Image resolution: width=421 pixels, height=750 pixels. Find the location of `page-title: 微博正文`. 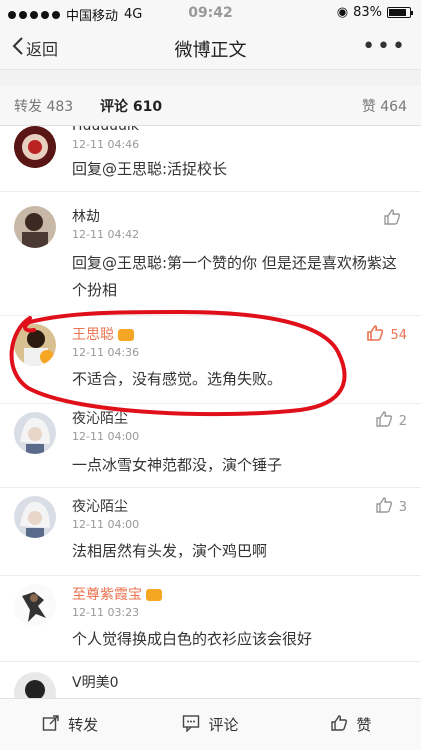

page-title: 微博正文 is located at coordinates (210, 50).